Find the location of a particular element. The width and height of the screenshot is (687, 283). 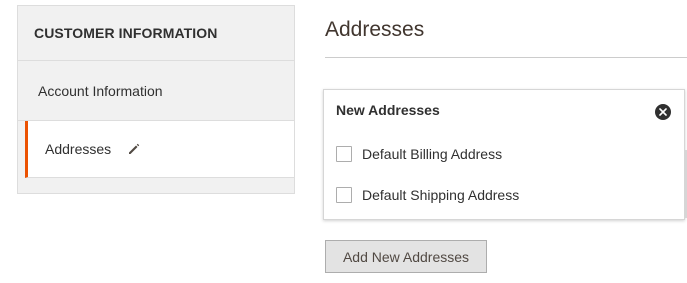

close-icon is located at coordinates (663, 112).